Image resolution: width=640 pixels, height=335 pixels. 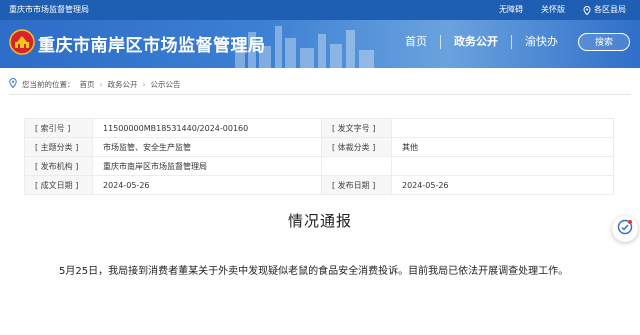 I want to click on table-row: [ 主题分类 ] 市场监管、安全生产监管 [ 体裁分类 ] 其他, so click(x=319, y=147).